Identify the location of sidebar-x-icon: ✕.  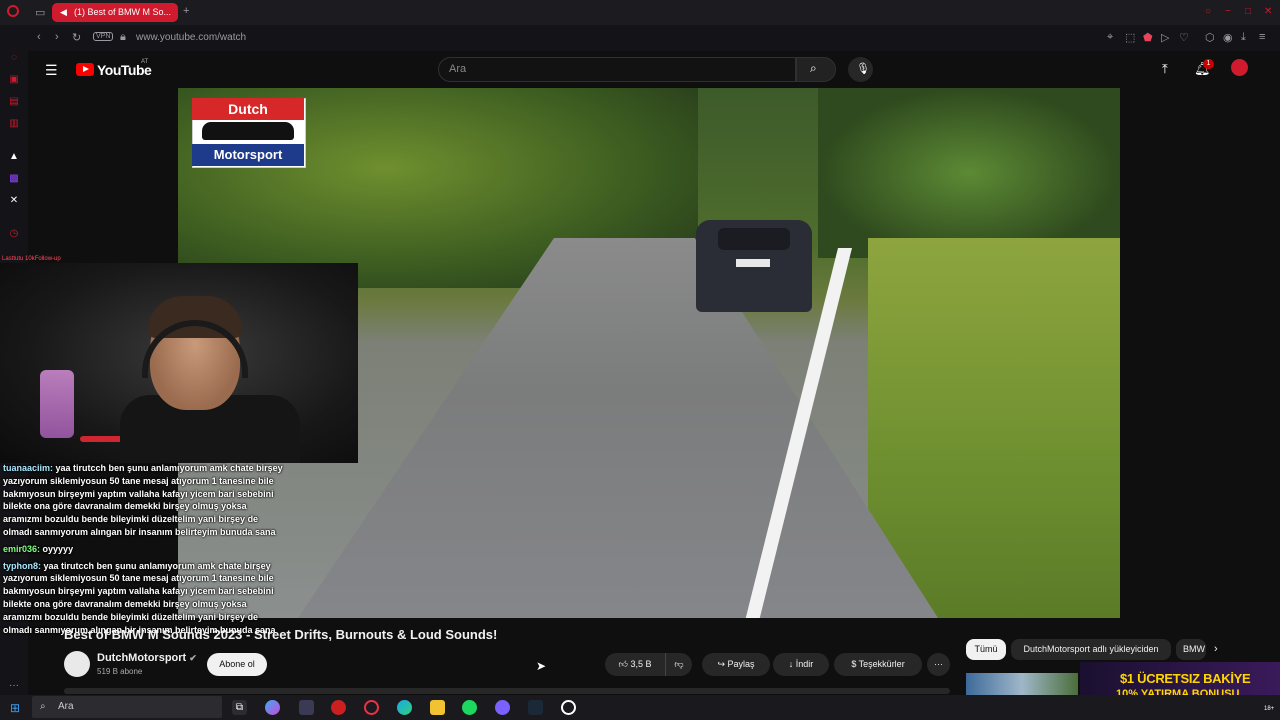
(14, 201).